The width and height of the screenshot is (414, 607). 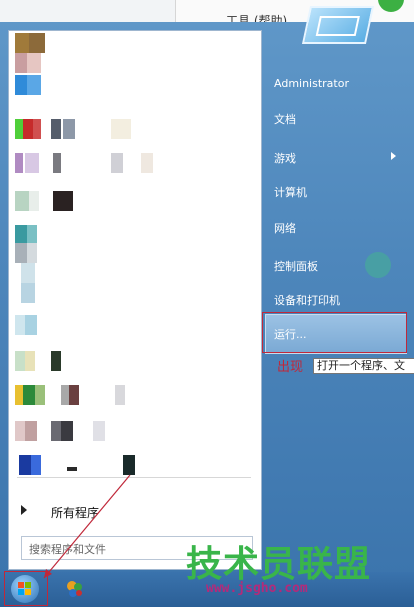 I want to click on menu-divider, so click(x=134, y=477).